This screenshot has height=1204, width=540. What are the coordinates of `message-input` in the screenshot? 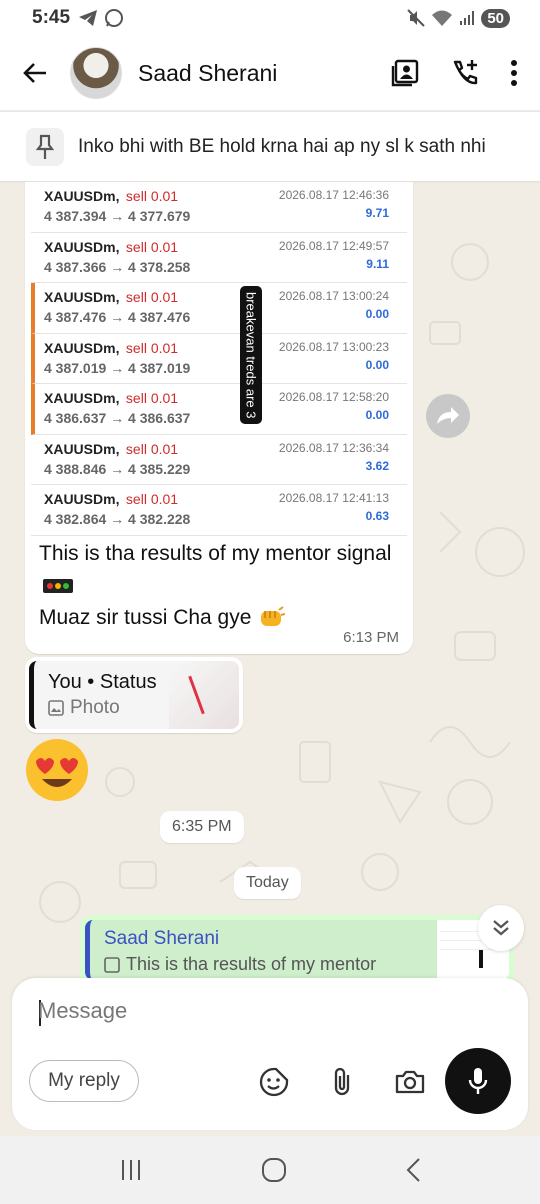 It's located at (238, 1011).